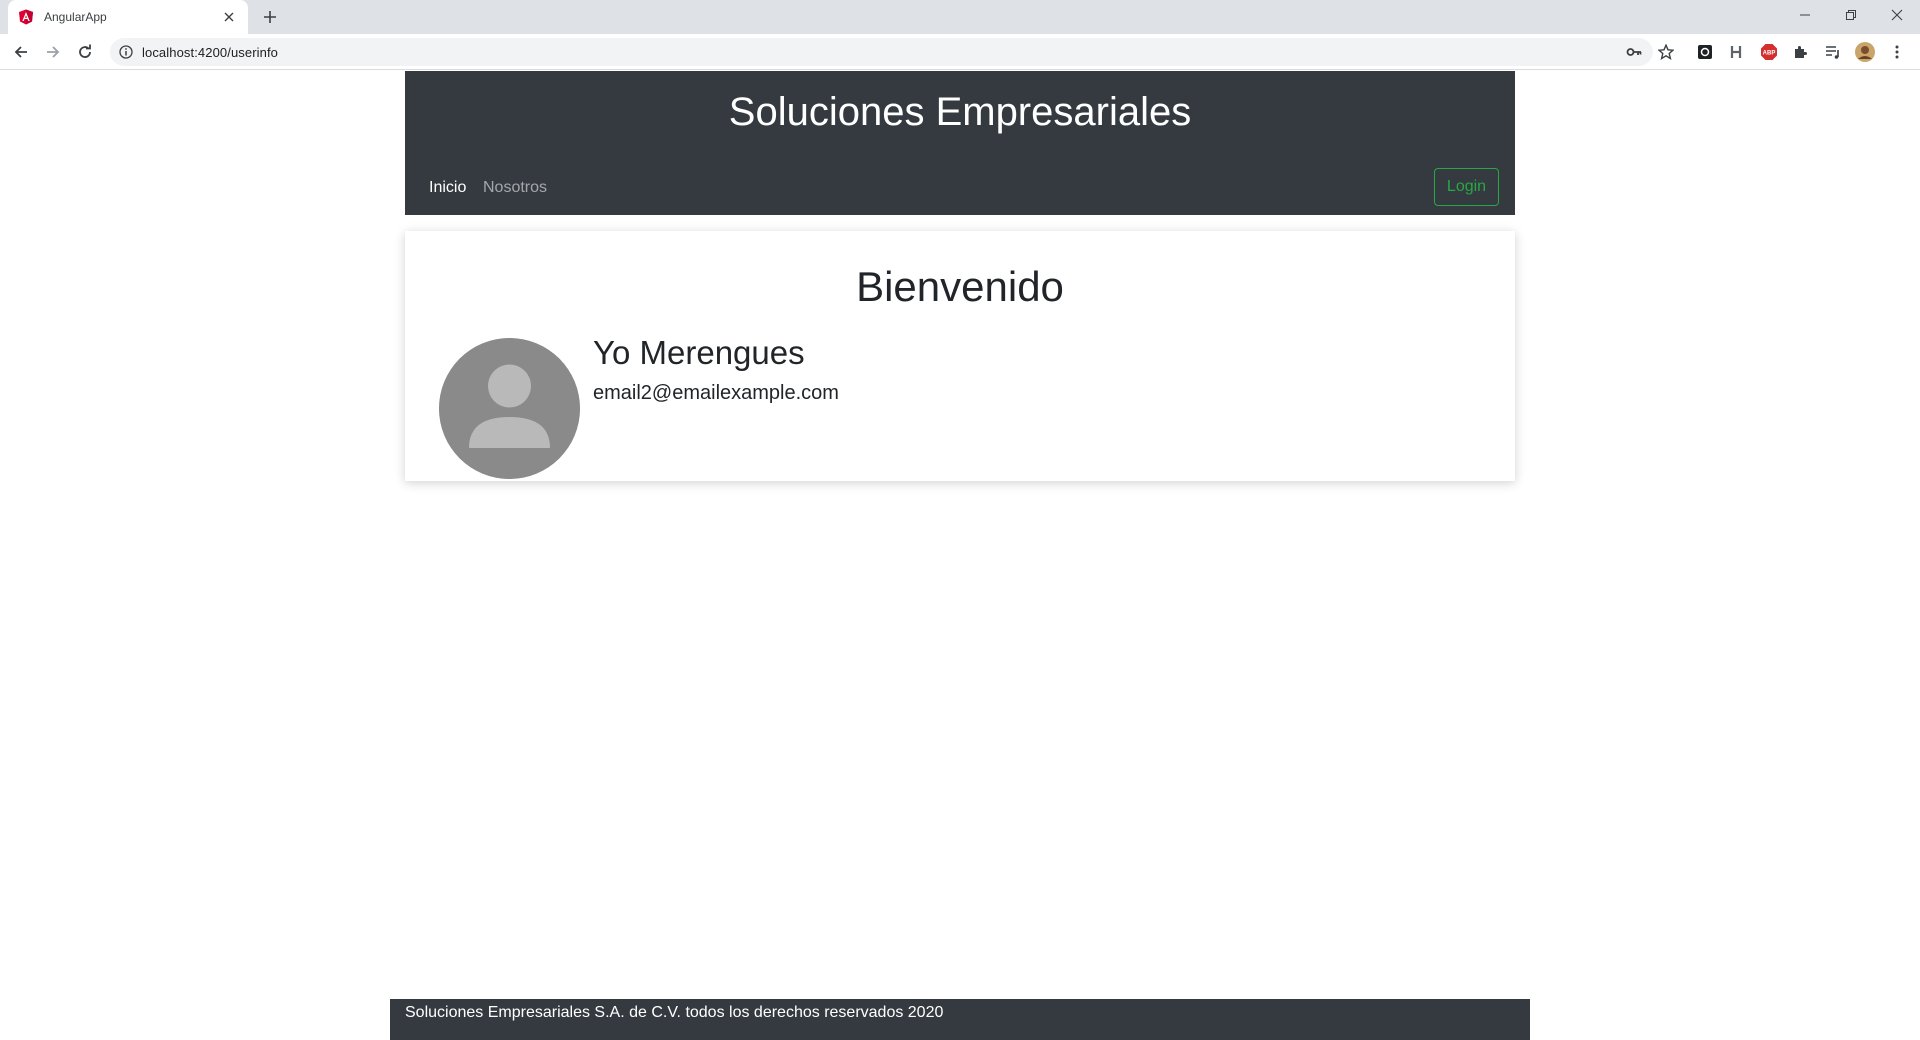 The height and width of the screenshot is (1040, 1920). I want to click on extension-screen-icon, so click(1705, 52).